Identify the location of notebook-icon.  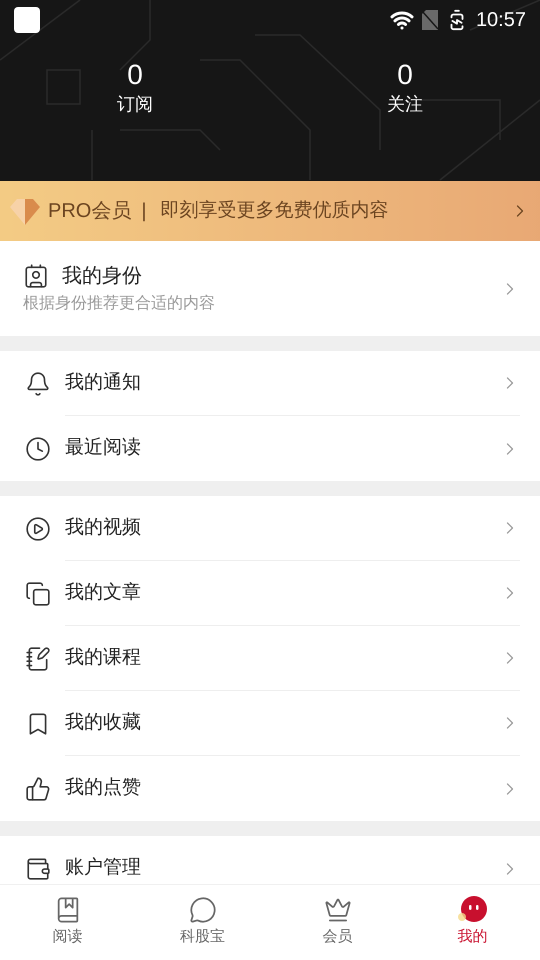
(38, 659).